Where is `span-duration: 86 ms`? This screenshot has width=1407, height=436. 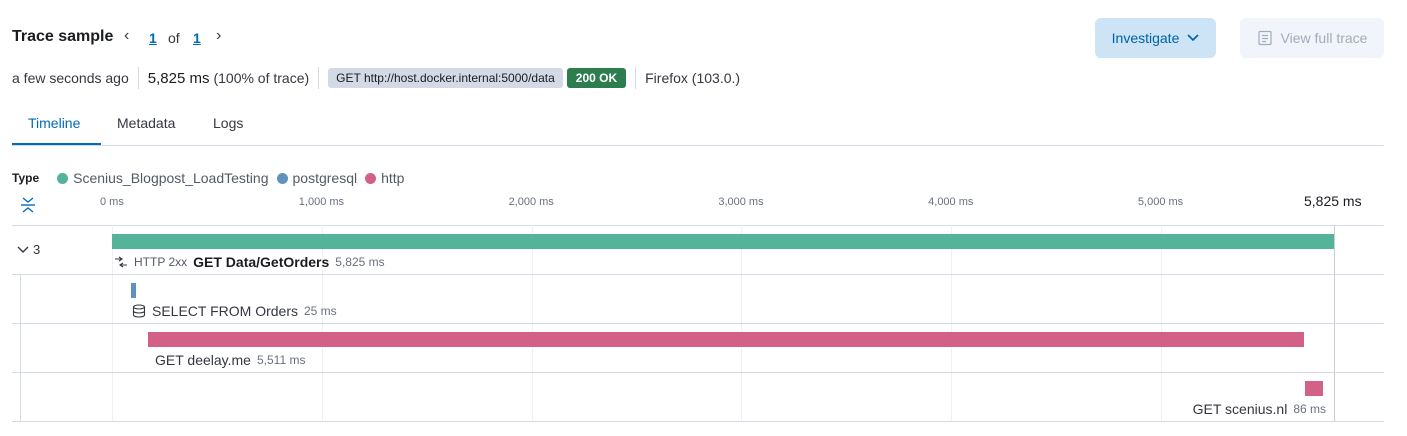
span-duration: 86 ms is located at coordinates (1309, 409).